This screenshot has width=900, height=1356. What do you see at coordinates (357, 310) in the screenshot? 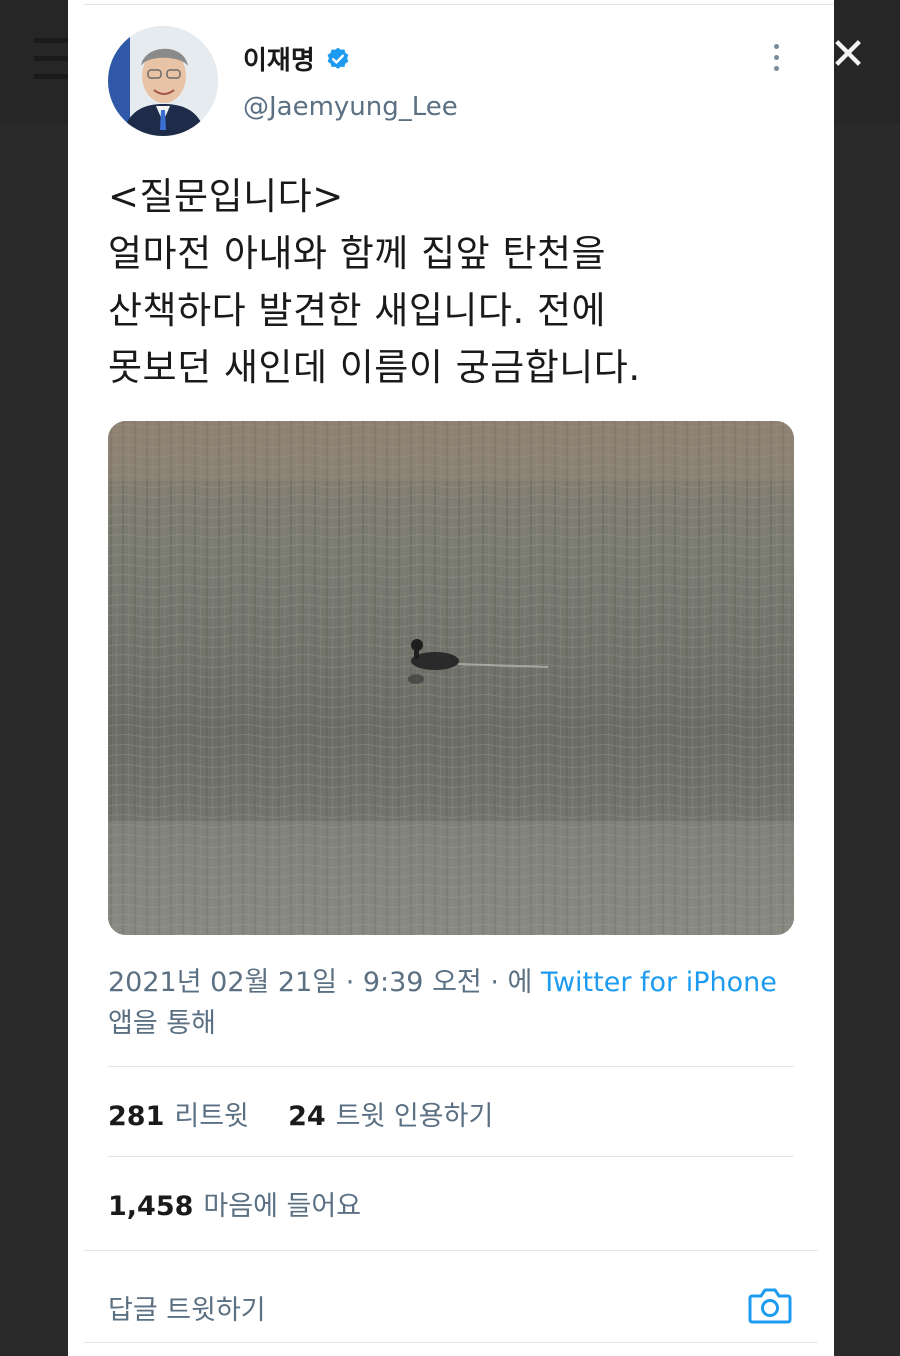
I see `tweet-text-line: 산책하다 발견한 새입니다. 전에` at bounding box center [357, 310].